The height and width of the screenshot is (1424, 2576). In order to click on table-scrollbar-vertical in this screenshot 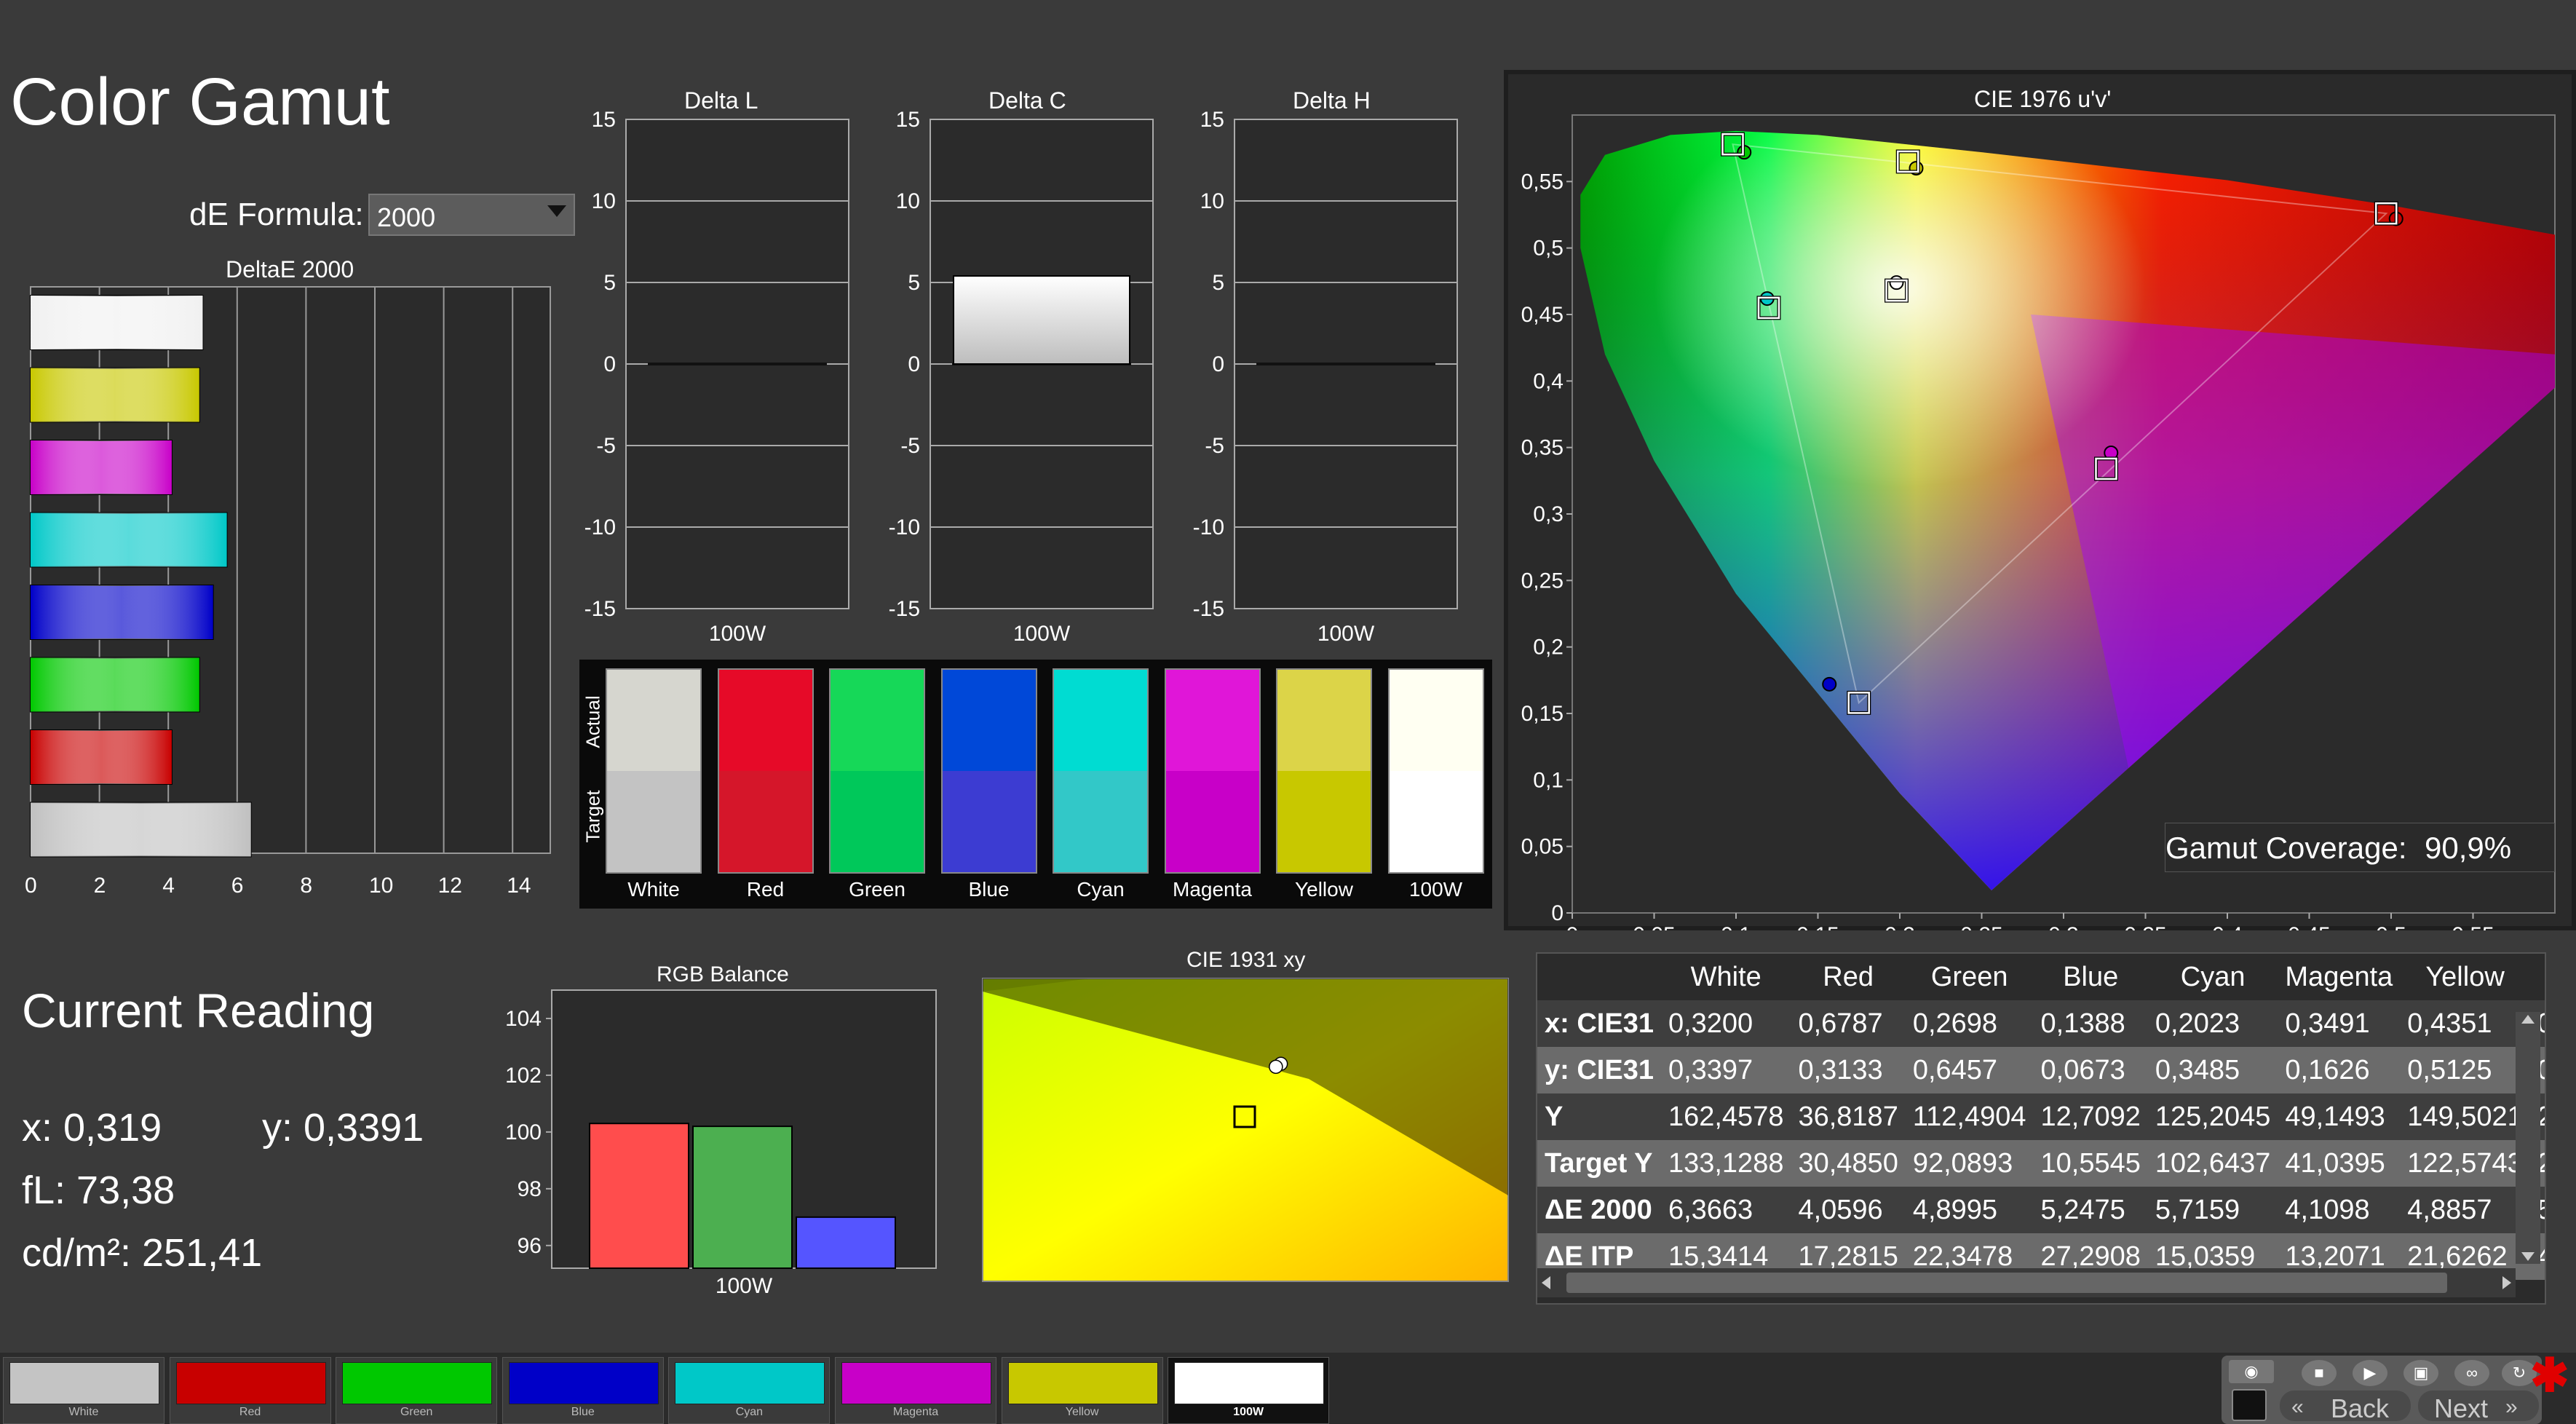, I will do `click(2528, 1138)`.